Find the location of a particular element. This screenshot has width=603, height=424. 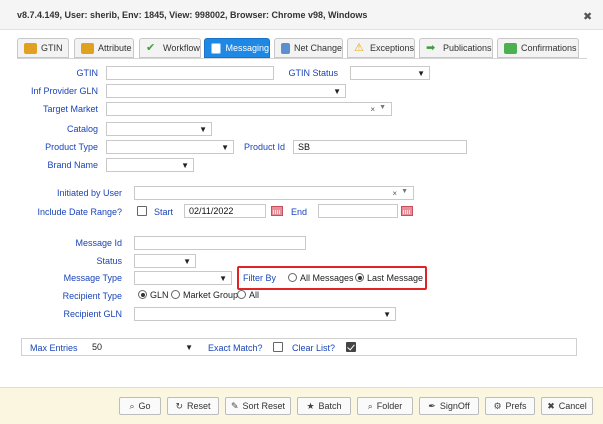

product-id-input is located at coordinates (380, 147).